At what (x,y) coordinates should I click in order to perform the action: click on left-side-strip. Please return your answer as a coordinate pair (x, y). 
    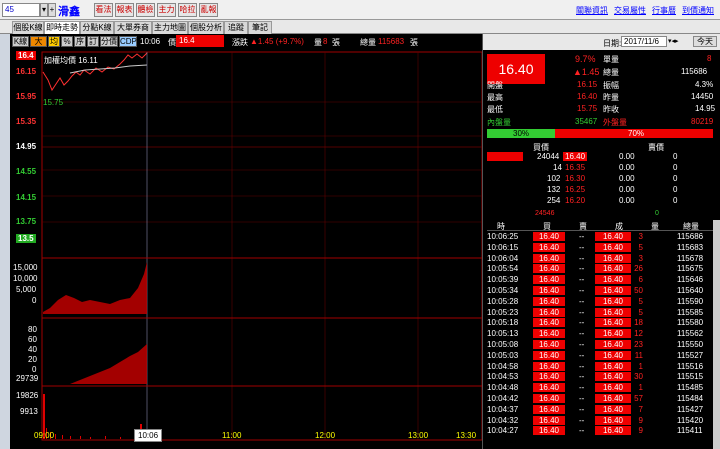
    Looking at the image, I should click on (5, 241).